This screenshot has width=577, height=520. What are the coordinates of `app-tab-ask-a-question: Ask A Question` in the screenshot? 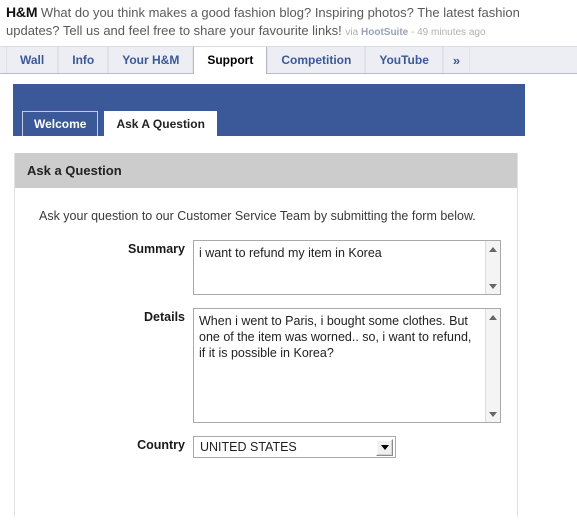 It's located at (160, 123).